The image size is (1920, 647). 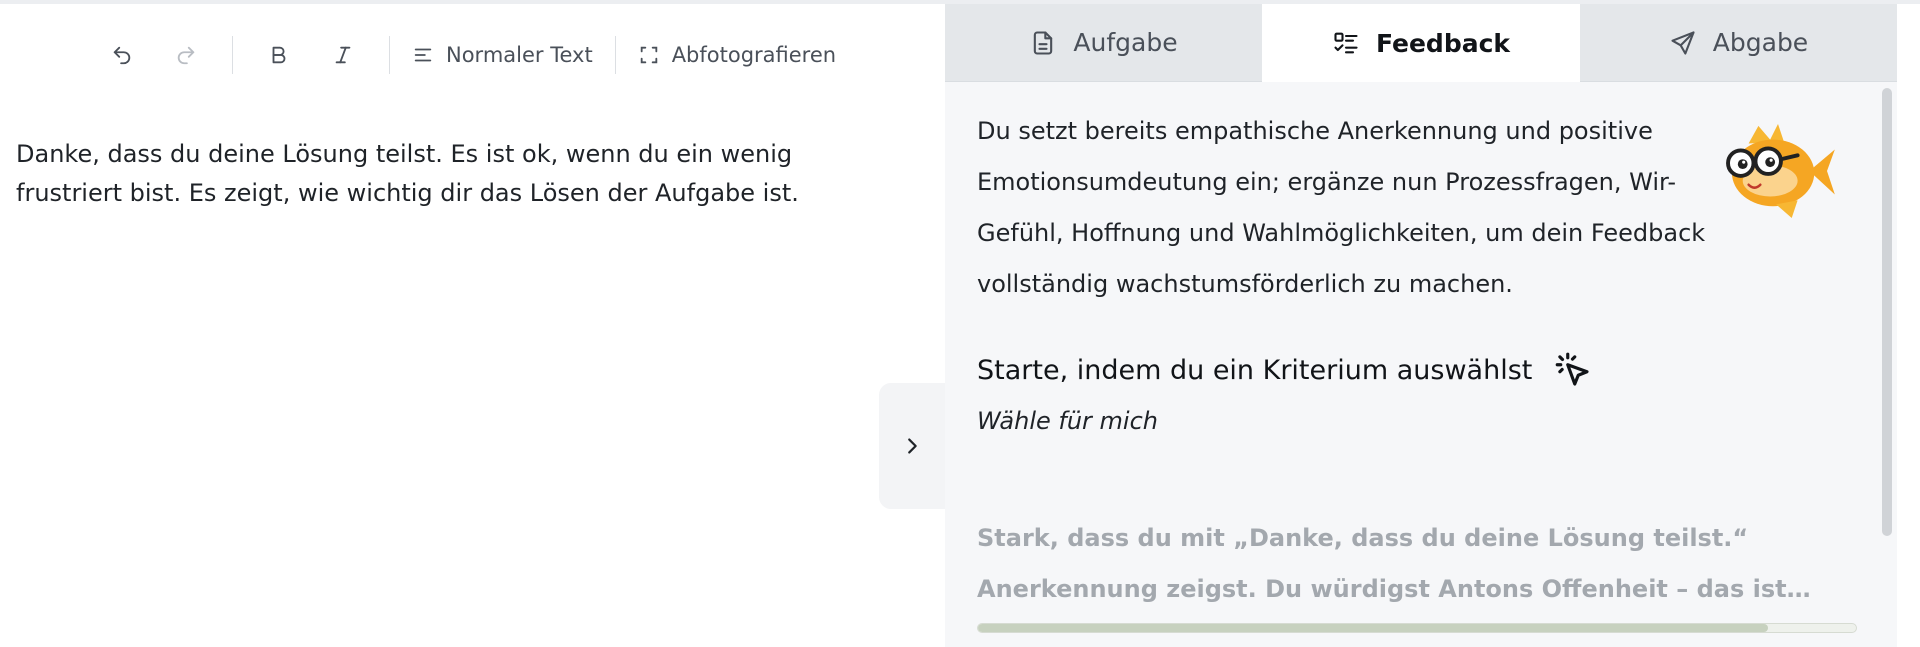 I want to click on photo-button: Abfotografieren, so click(x=737, y=55).